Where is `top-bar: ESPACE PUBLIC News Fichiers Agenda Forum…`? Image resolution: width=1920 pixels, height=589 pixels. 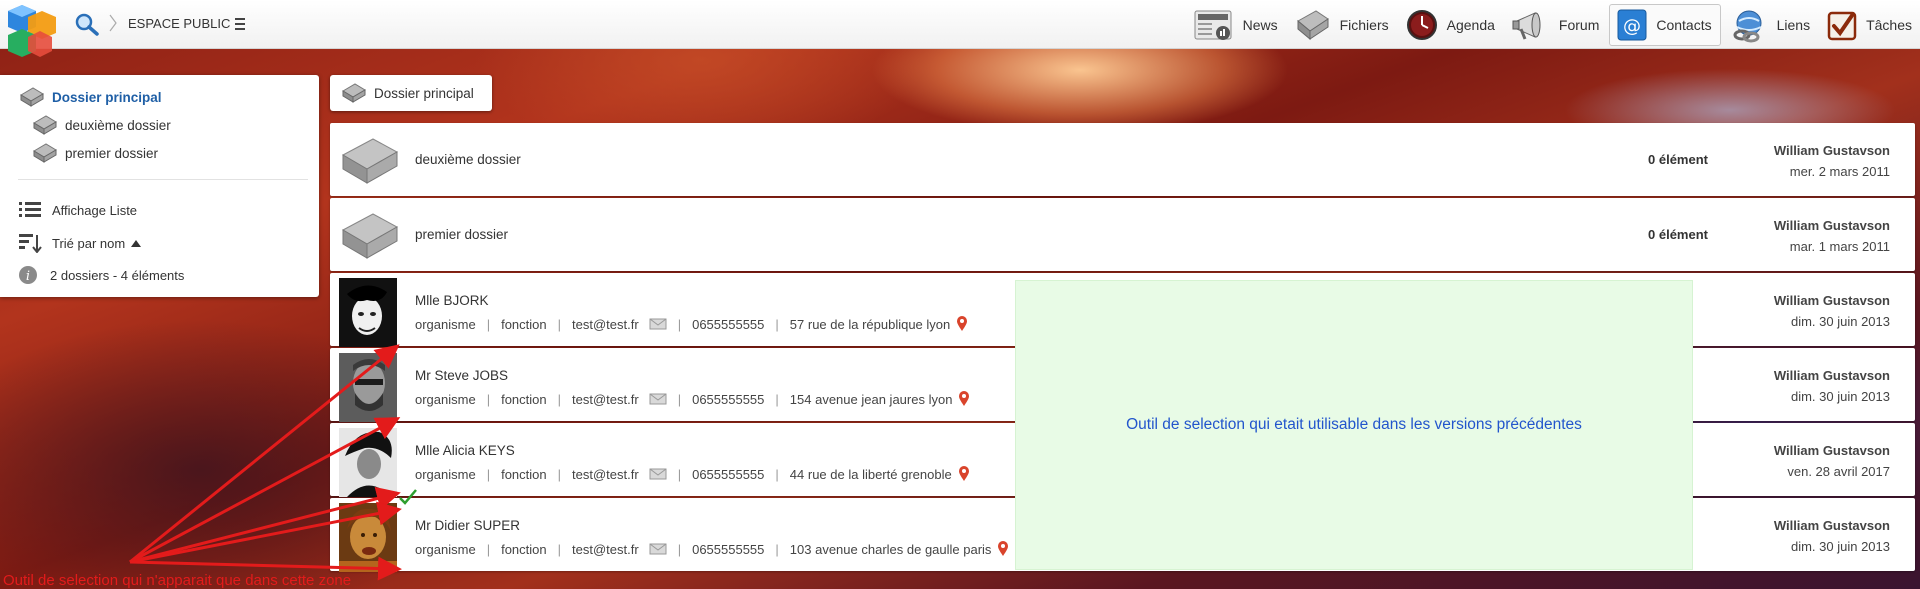
top-bar: ESPACE PUBLIC News Fichiers Agenda Forum… is located at coordinates (960, 28).